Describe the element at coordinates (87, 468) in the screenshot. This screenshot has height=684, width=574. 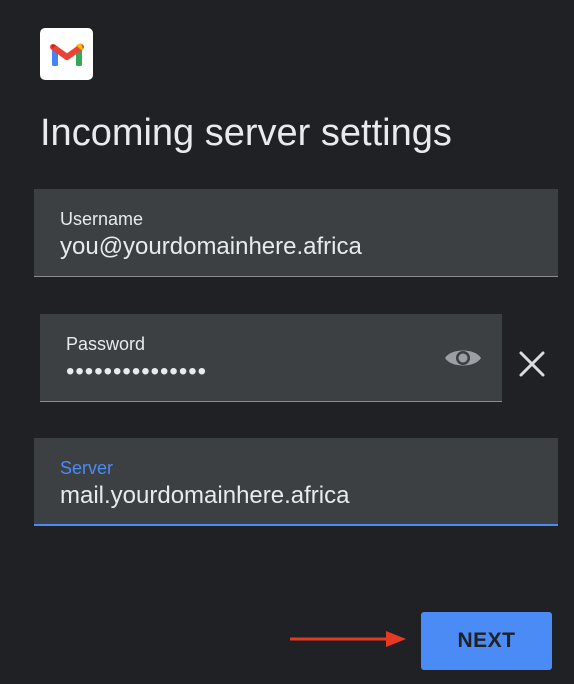
I see `server-label: Server` at that location.